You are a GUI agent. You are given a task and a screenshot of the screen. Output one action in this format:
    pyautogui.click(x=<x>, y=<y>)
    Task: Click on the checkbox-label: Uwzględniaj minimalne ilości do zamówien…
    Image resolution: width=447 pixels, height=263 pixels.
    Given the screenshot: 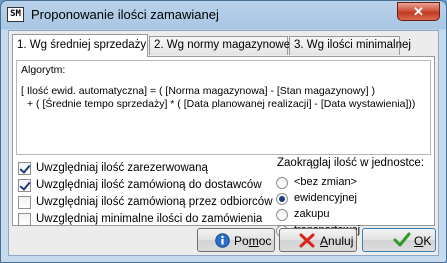 What is the action you would take?
    pyautogui.click(x=149, y=219)
    